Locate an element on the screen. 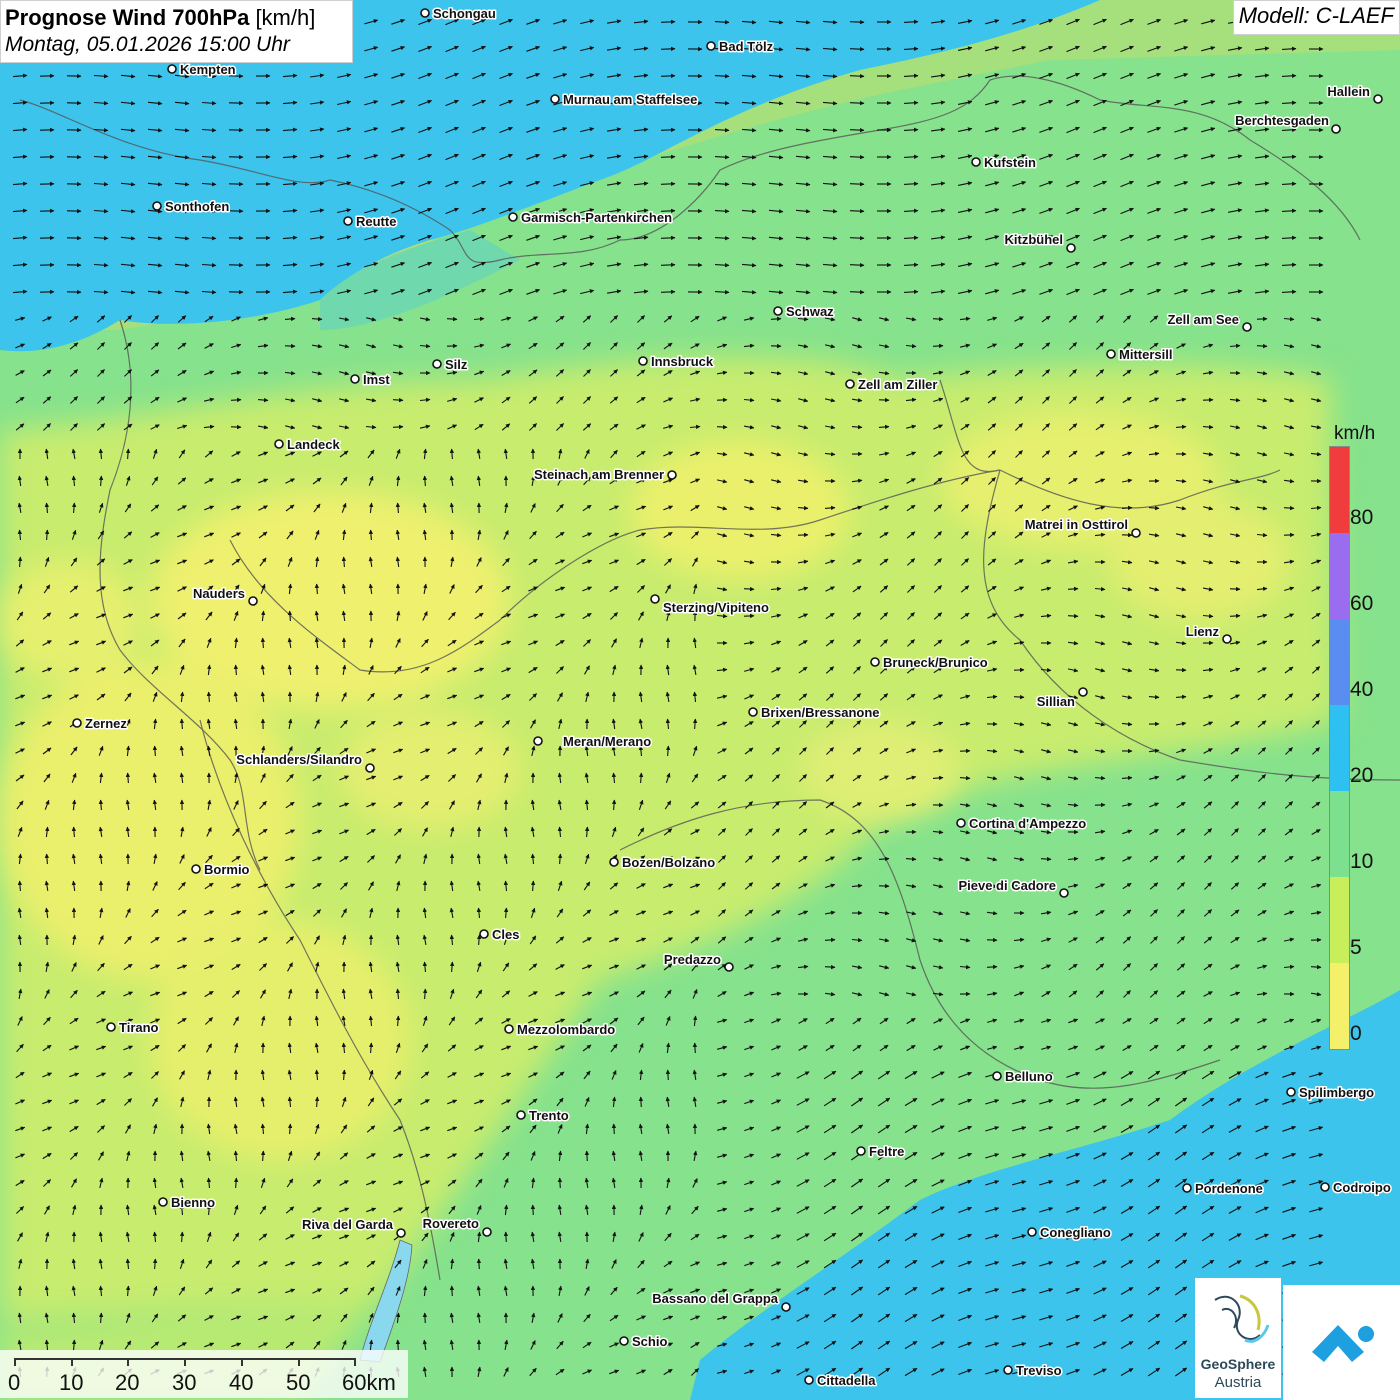 Image resolution: width=1400 pixels, height=1400 pixels. city-label: Feltre is located at coordinates (886, 1151).